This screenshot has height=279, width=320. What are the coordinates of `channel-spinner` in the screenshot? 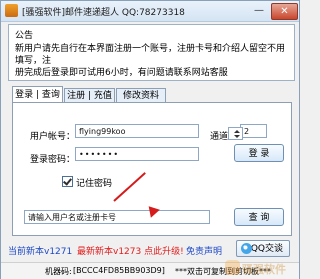 It's located at (235, 133).